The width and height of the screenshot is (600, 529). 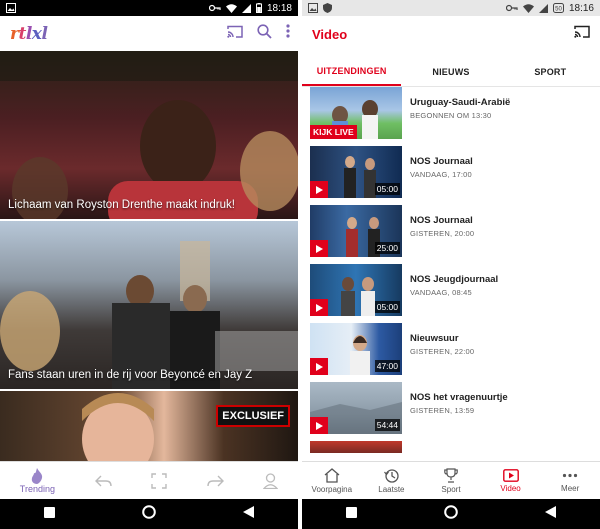 I want to click on video-subtitle: VANDAAG, 17:00, so click(x=441, y=174).